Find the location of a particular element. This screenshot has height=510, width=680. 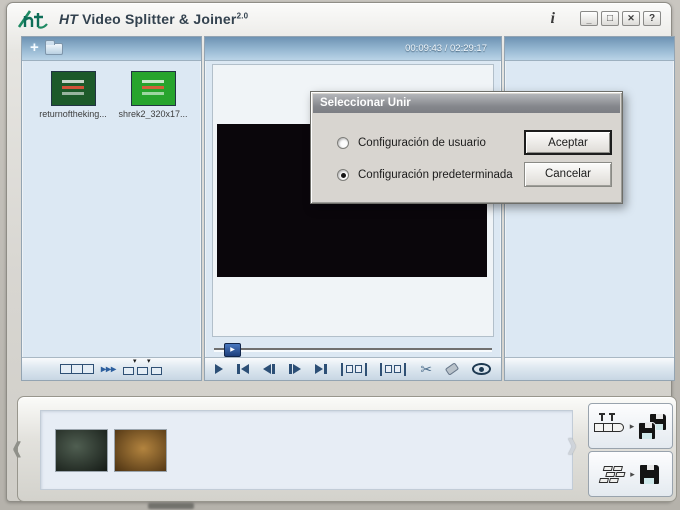

help-button: ? is located at coordinates (652, 18).